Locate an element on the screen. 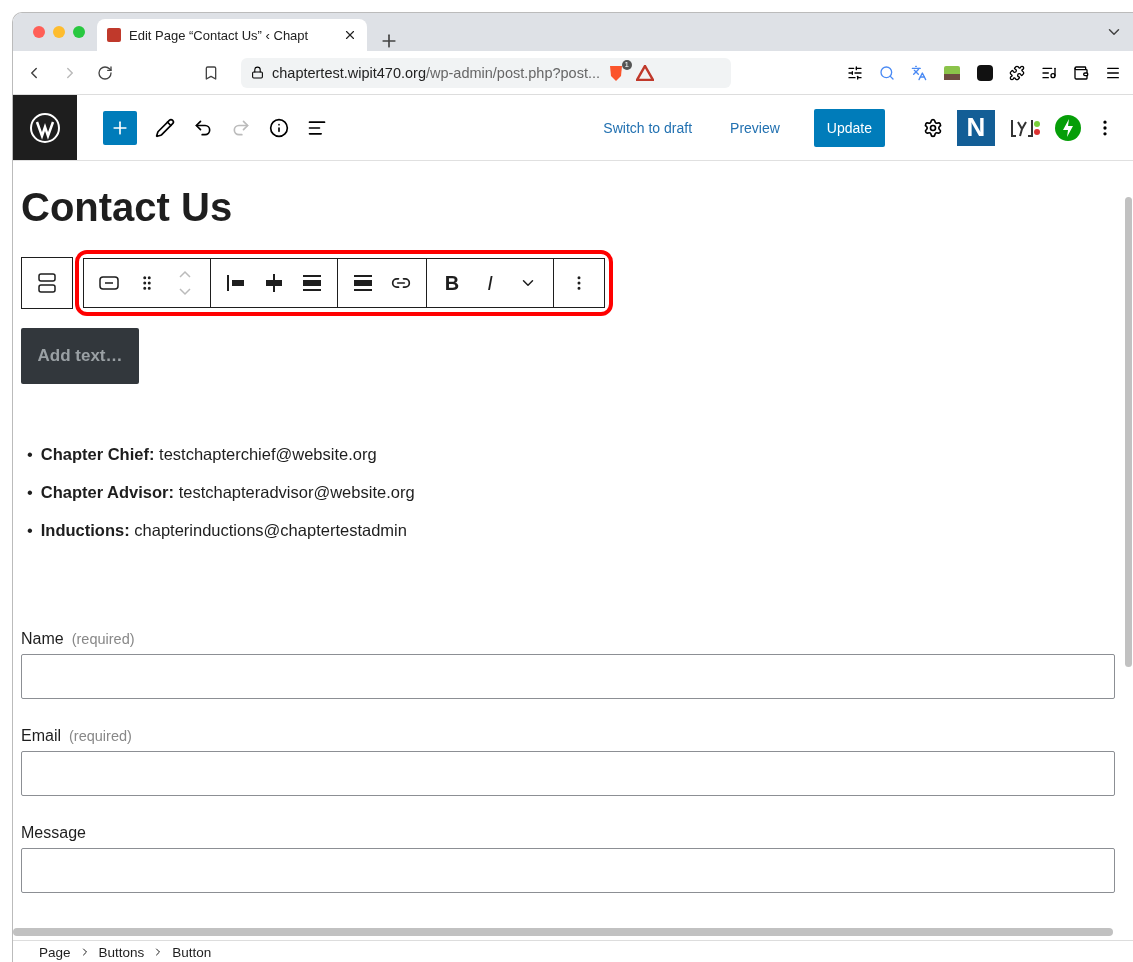 The width and height of the screenshot is (1133, 962). buttons-block-icon is located at coordinates (47, 283).